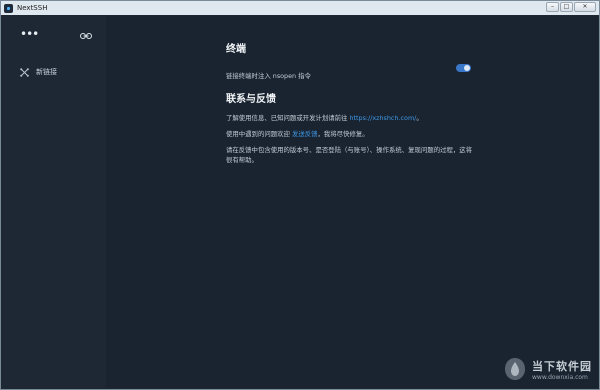  I want to click on terminal-section-title: 终端, so click(236, 49).